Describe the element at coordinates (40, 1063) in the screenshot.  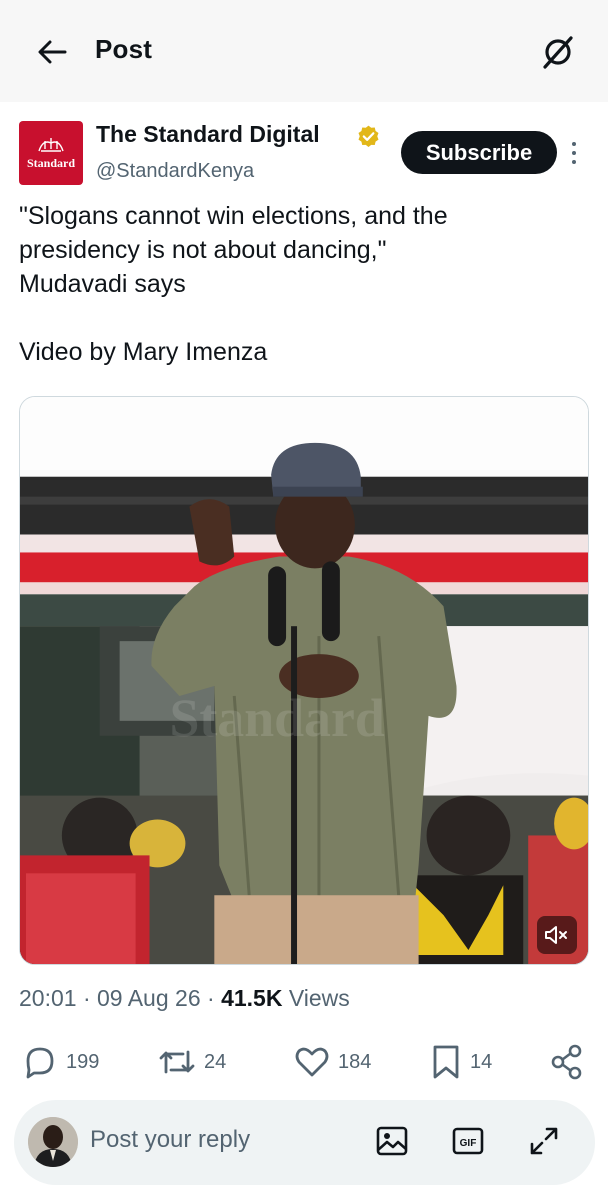
I see `reply-icon` at that location.